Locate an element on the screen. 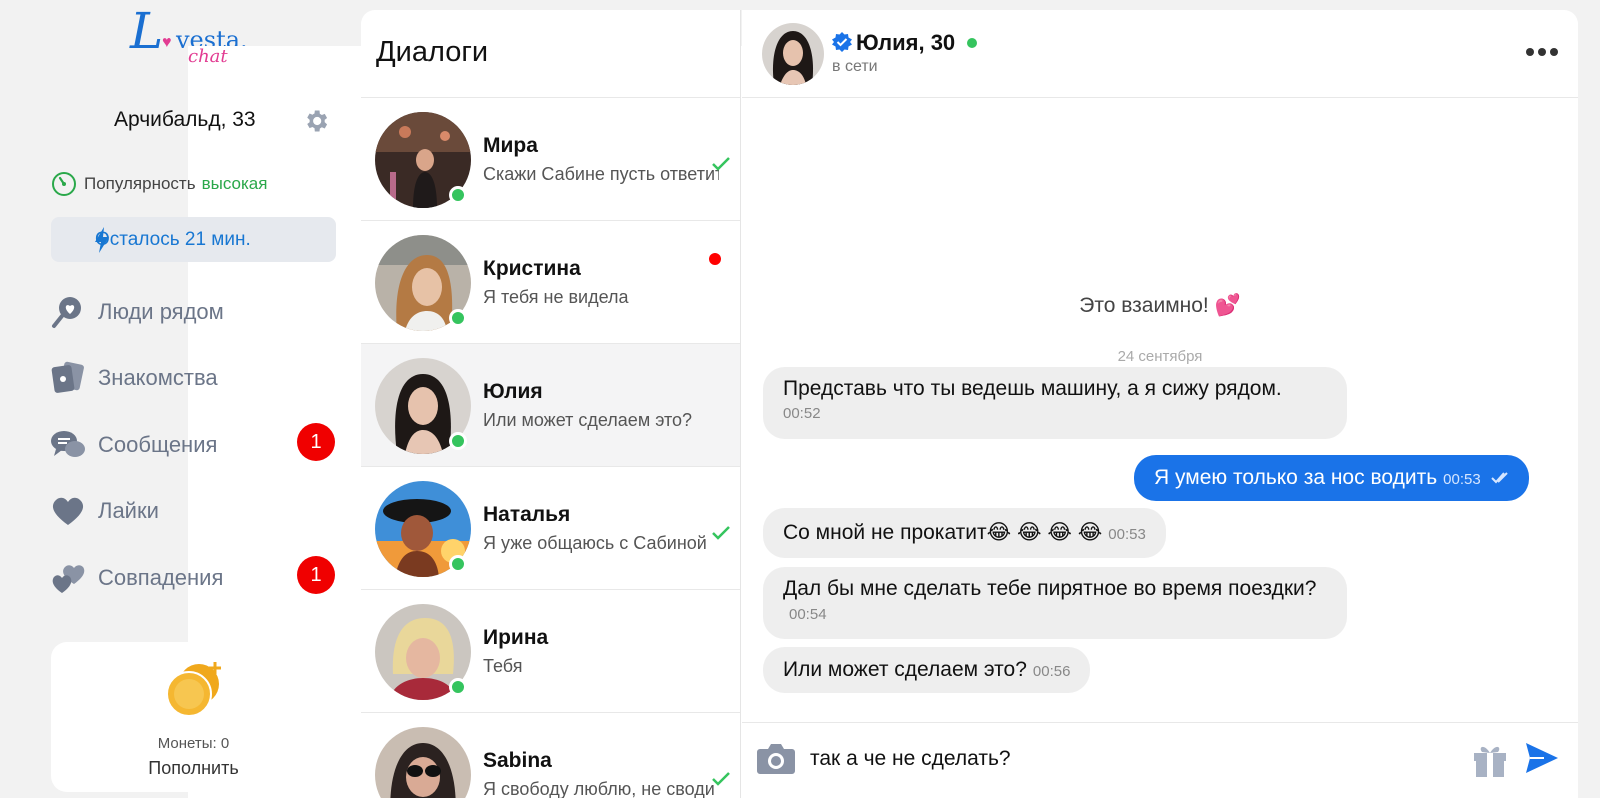  nav-label: Люди рядом is located at coordinates (161, 311).